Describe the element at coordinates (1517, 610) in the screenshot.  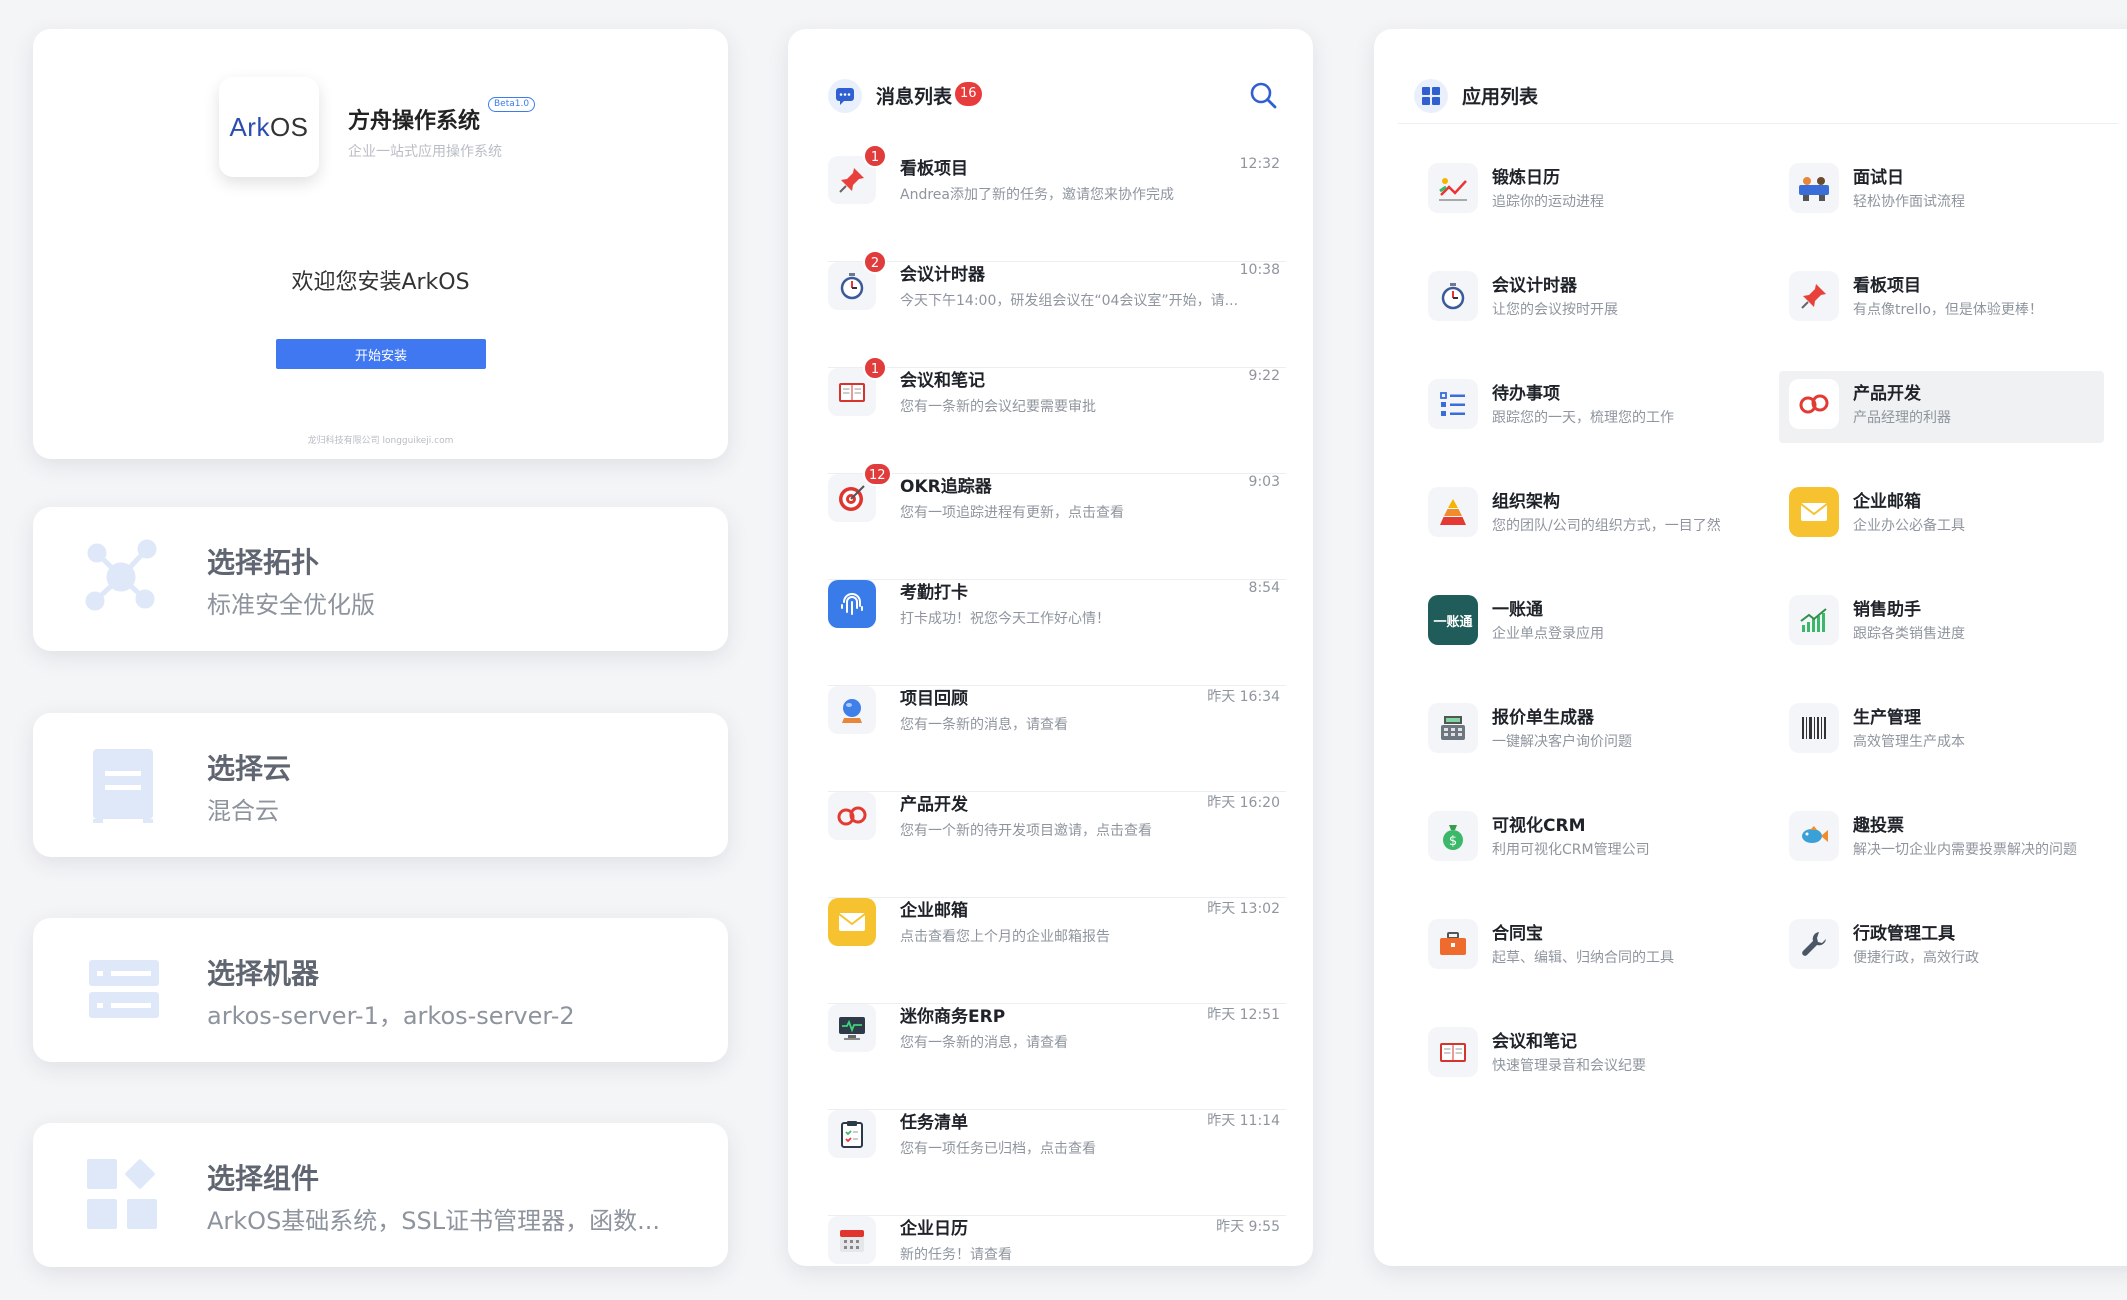
I see `app-title: 一账通` at that location.